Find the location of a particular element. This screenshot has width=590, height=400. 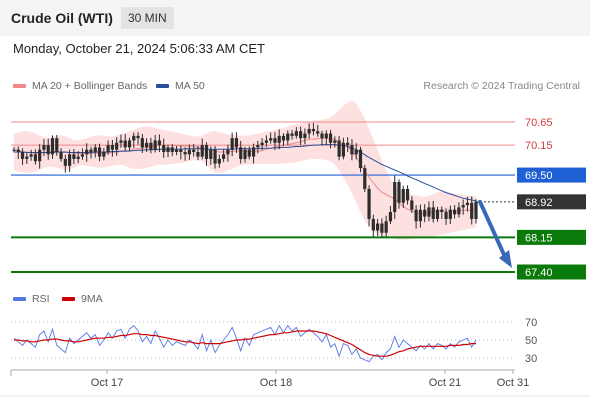

level-label-last: 68.92 is located at coordinates (539, 203).